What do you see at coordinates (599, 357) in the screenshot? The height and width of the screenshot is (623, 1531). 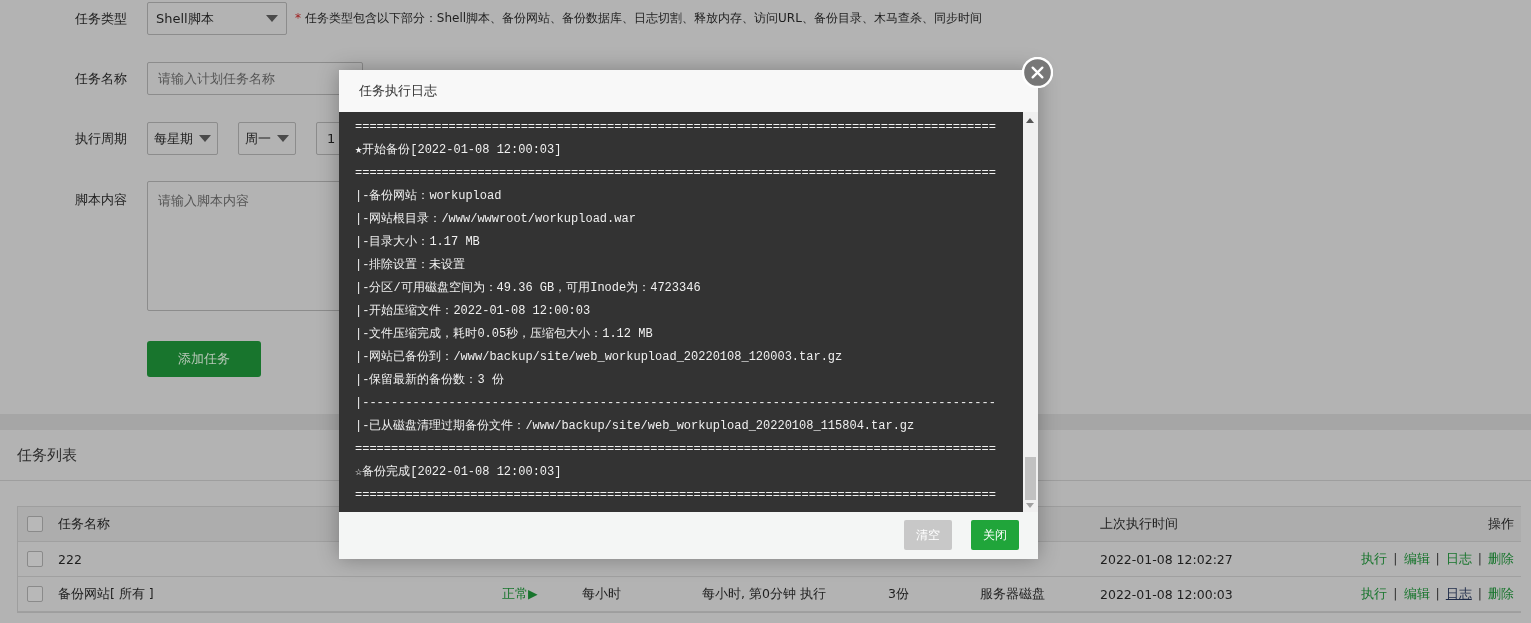 I see `log-line: |-网站已备份到：/www/backup/site/web_workupload_20220108_120003.tar.gz` at bounding box center [599, 357].